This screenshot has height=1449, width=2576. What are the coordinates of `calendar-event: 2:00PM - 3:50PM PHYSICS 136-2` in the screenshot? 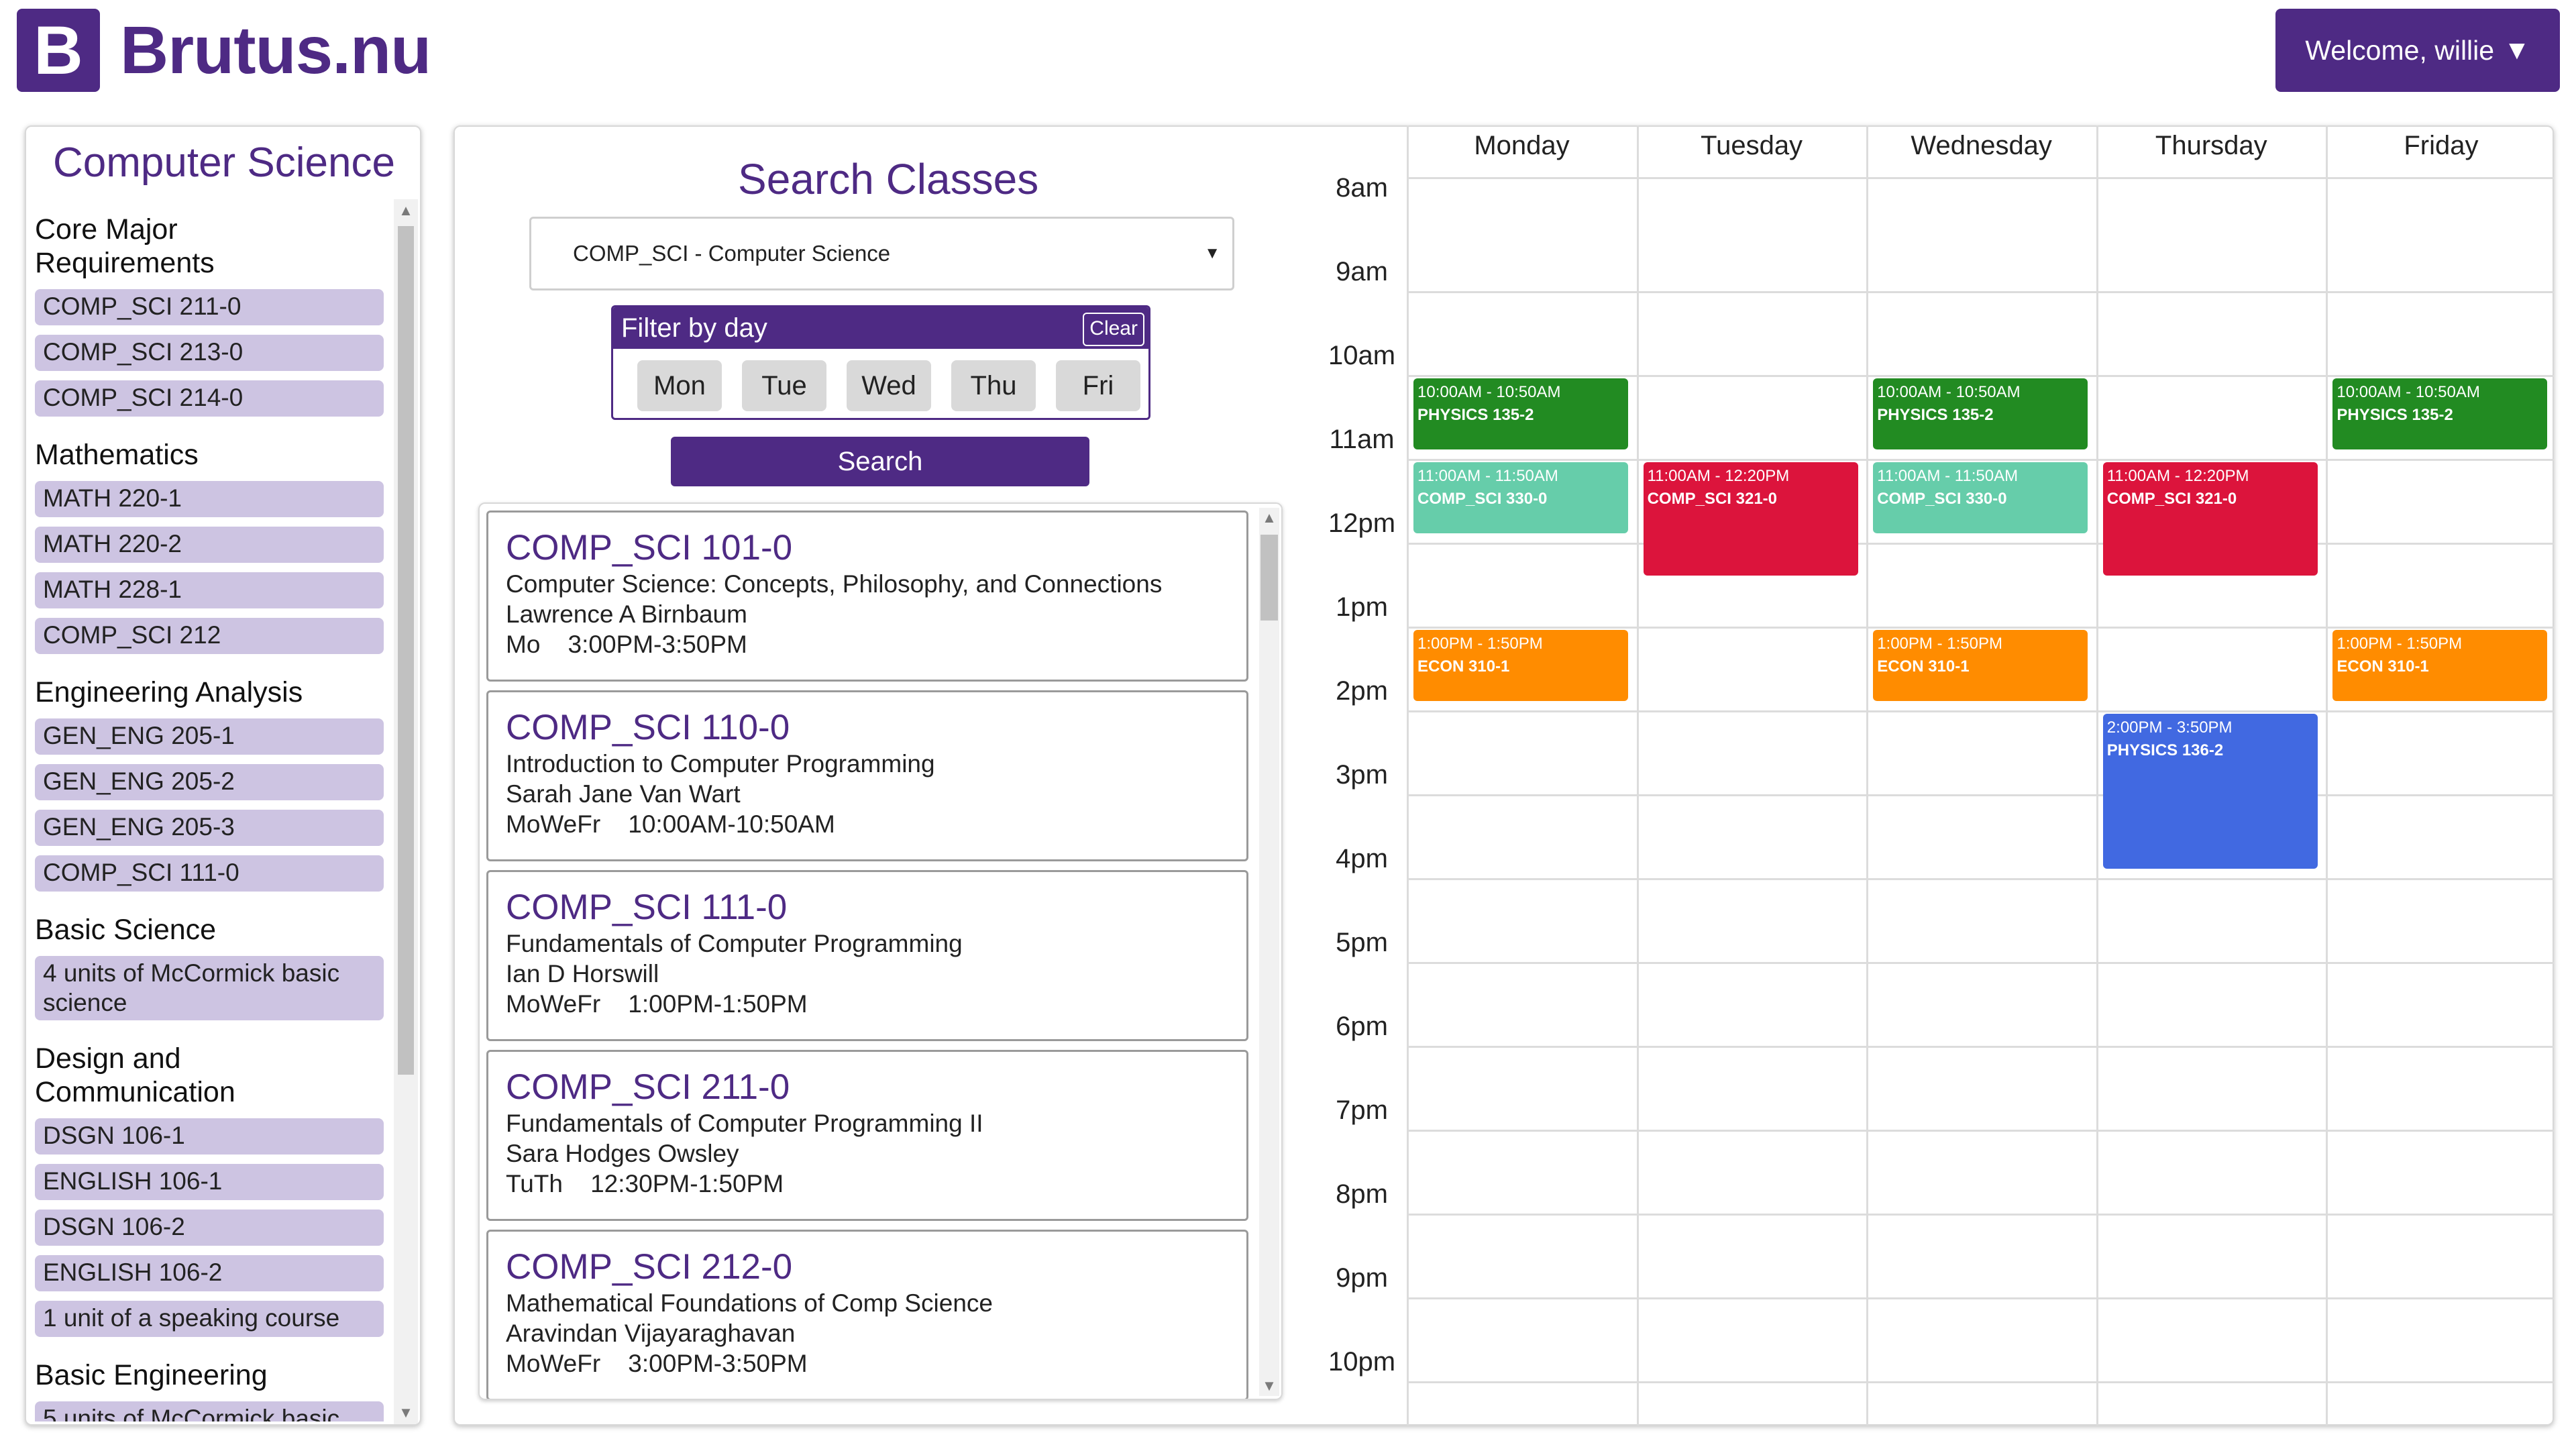 It's located at (2210, 791).